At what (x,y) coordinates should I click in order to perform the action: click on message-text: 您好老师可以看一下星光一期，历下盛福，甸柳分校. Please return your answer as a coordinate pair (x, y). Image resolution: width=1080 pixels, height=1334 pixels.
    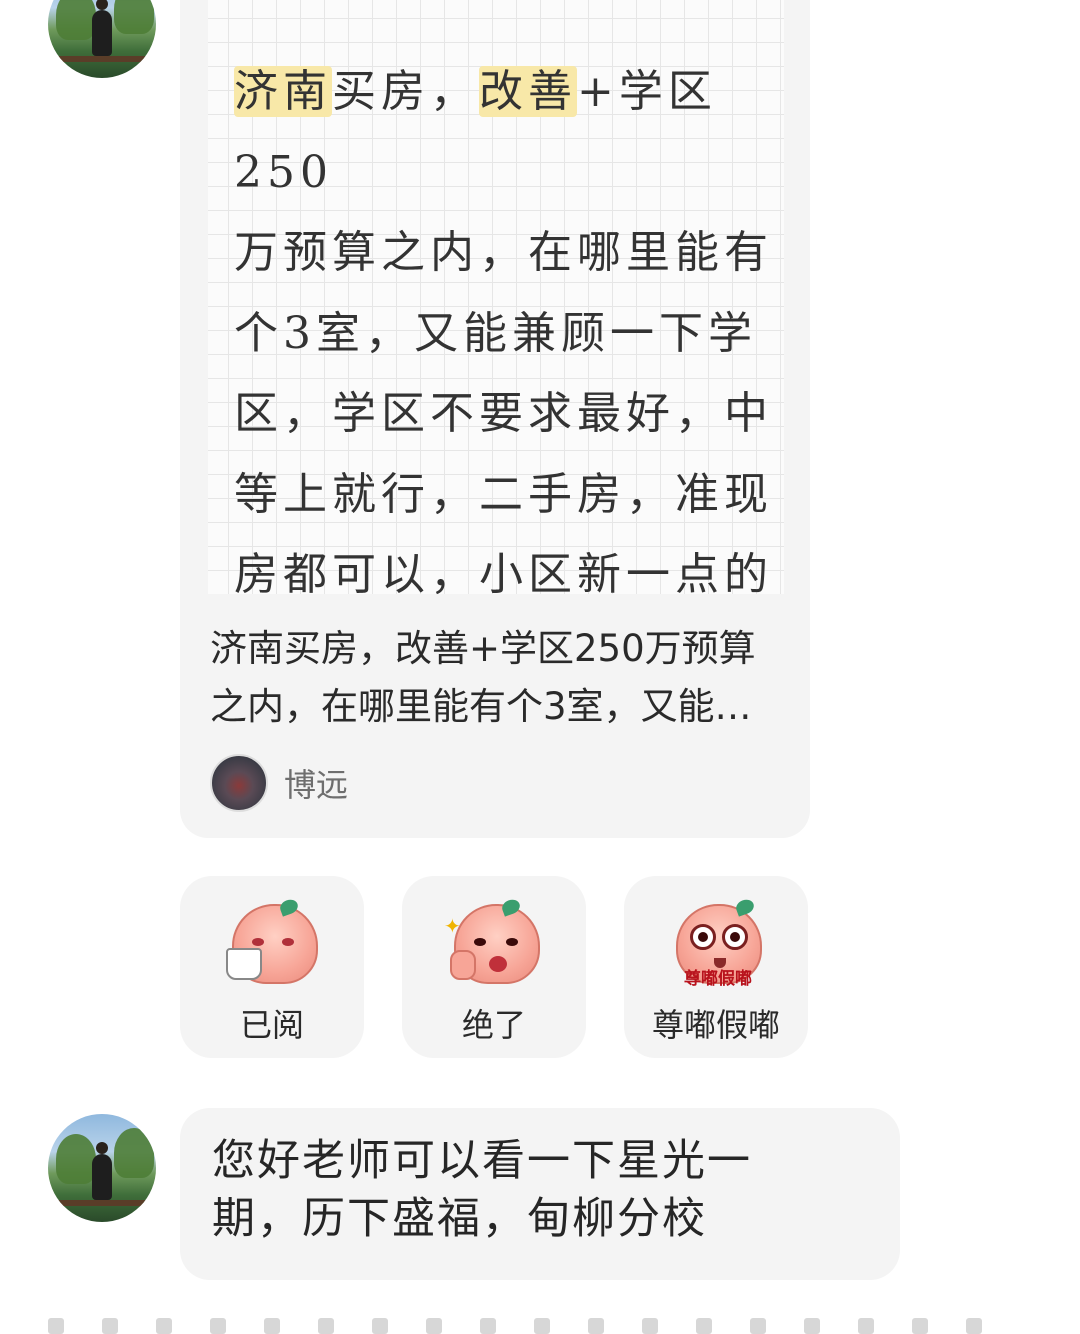
    Looking at the image, I should click on (482, 1190).